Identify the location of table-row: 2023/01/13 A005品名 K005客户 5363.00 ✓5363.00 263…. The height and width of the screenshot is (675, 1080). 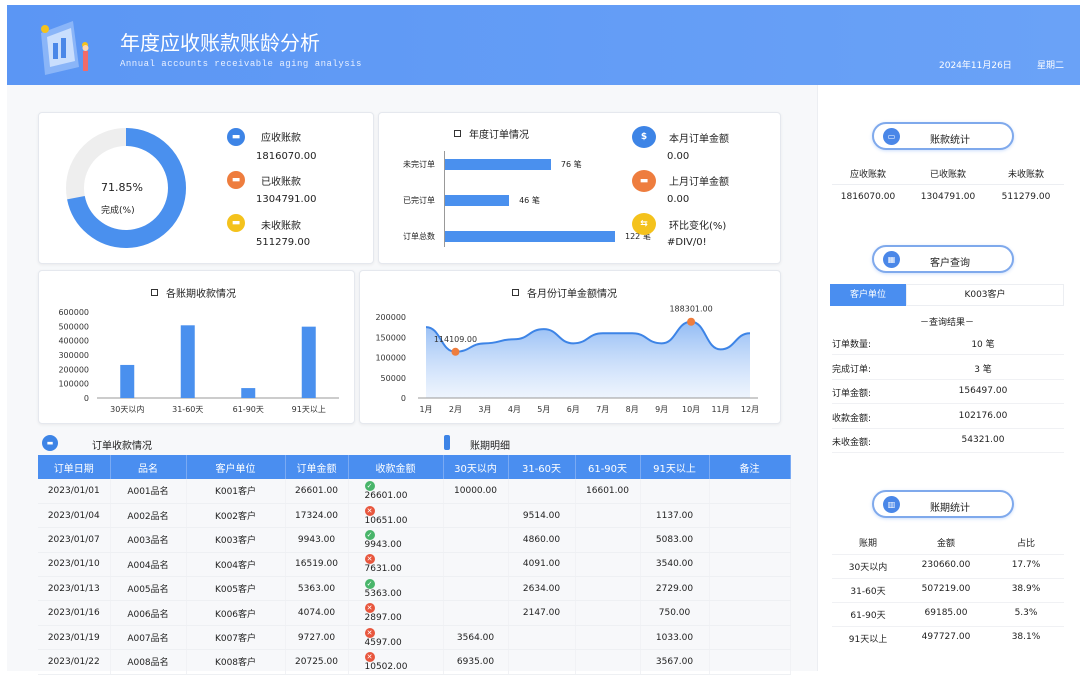
(414, 589).